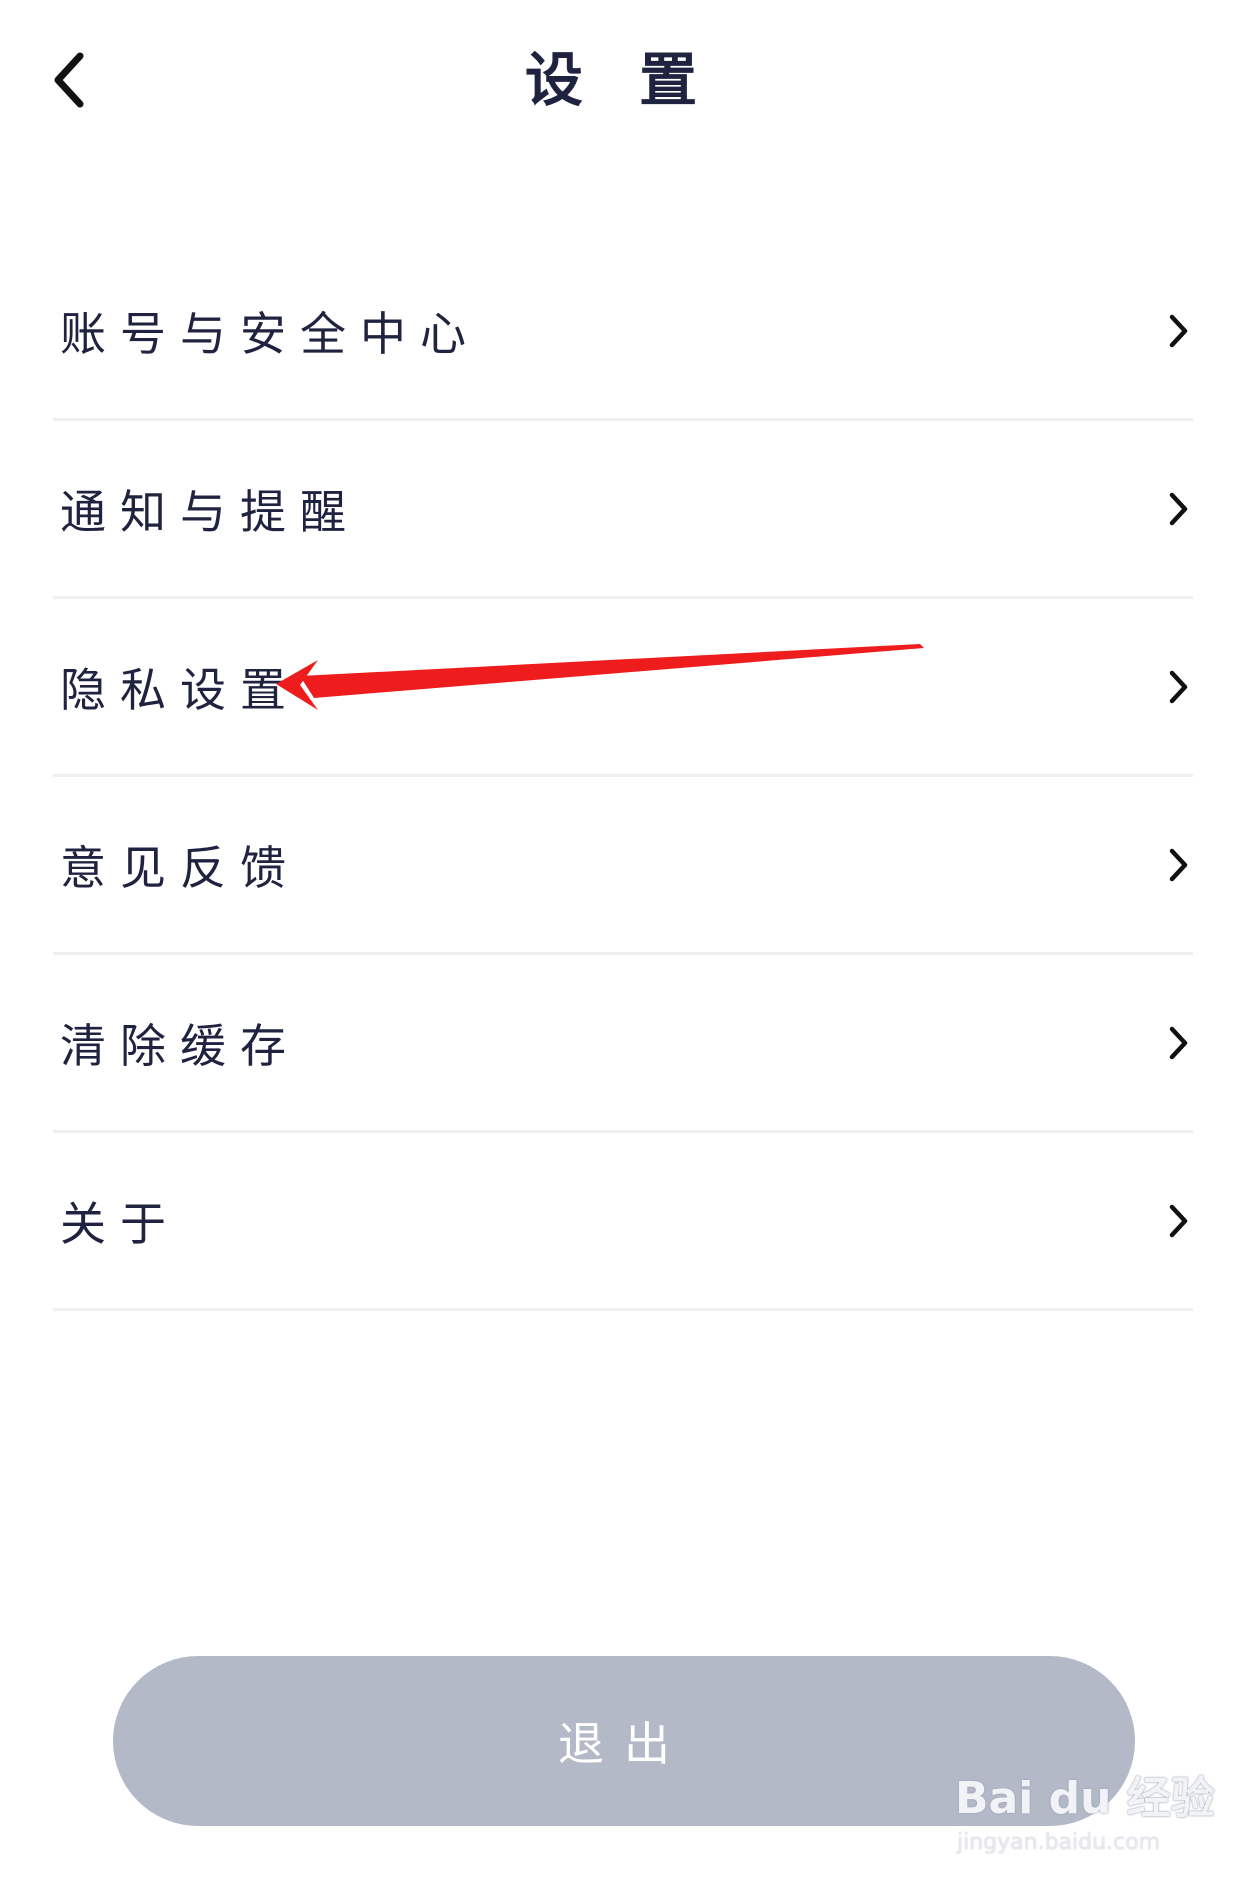 The image size is (1240, 1885). Describe the element at coordinates (180, 1045) in the screenshot. I see `menu-item-label: 清除缓存` at that location.